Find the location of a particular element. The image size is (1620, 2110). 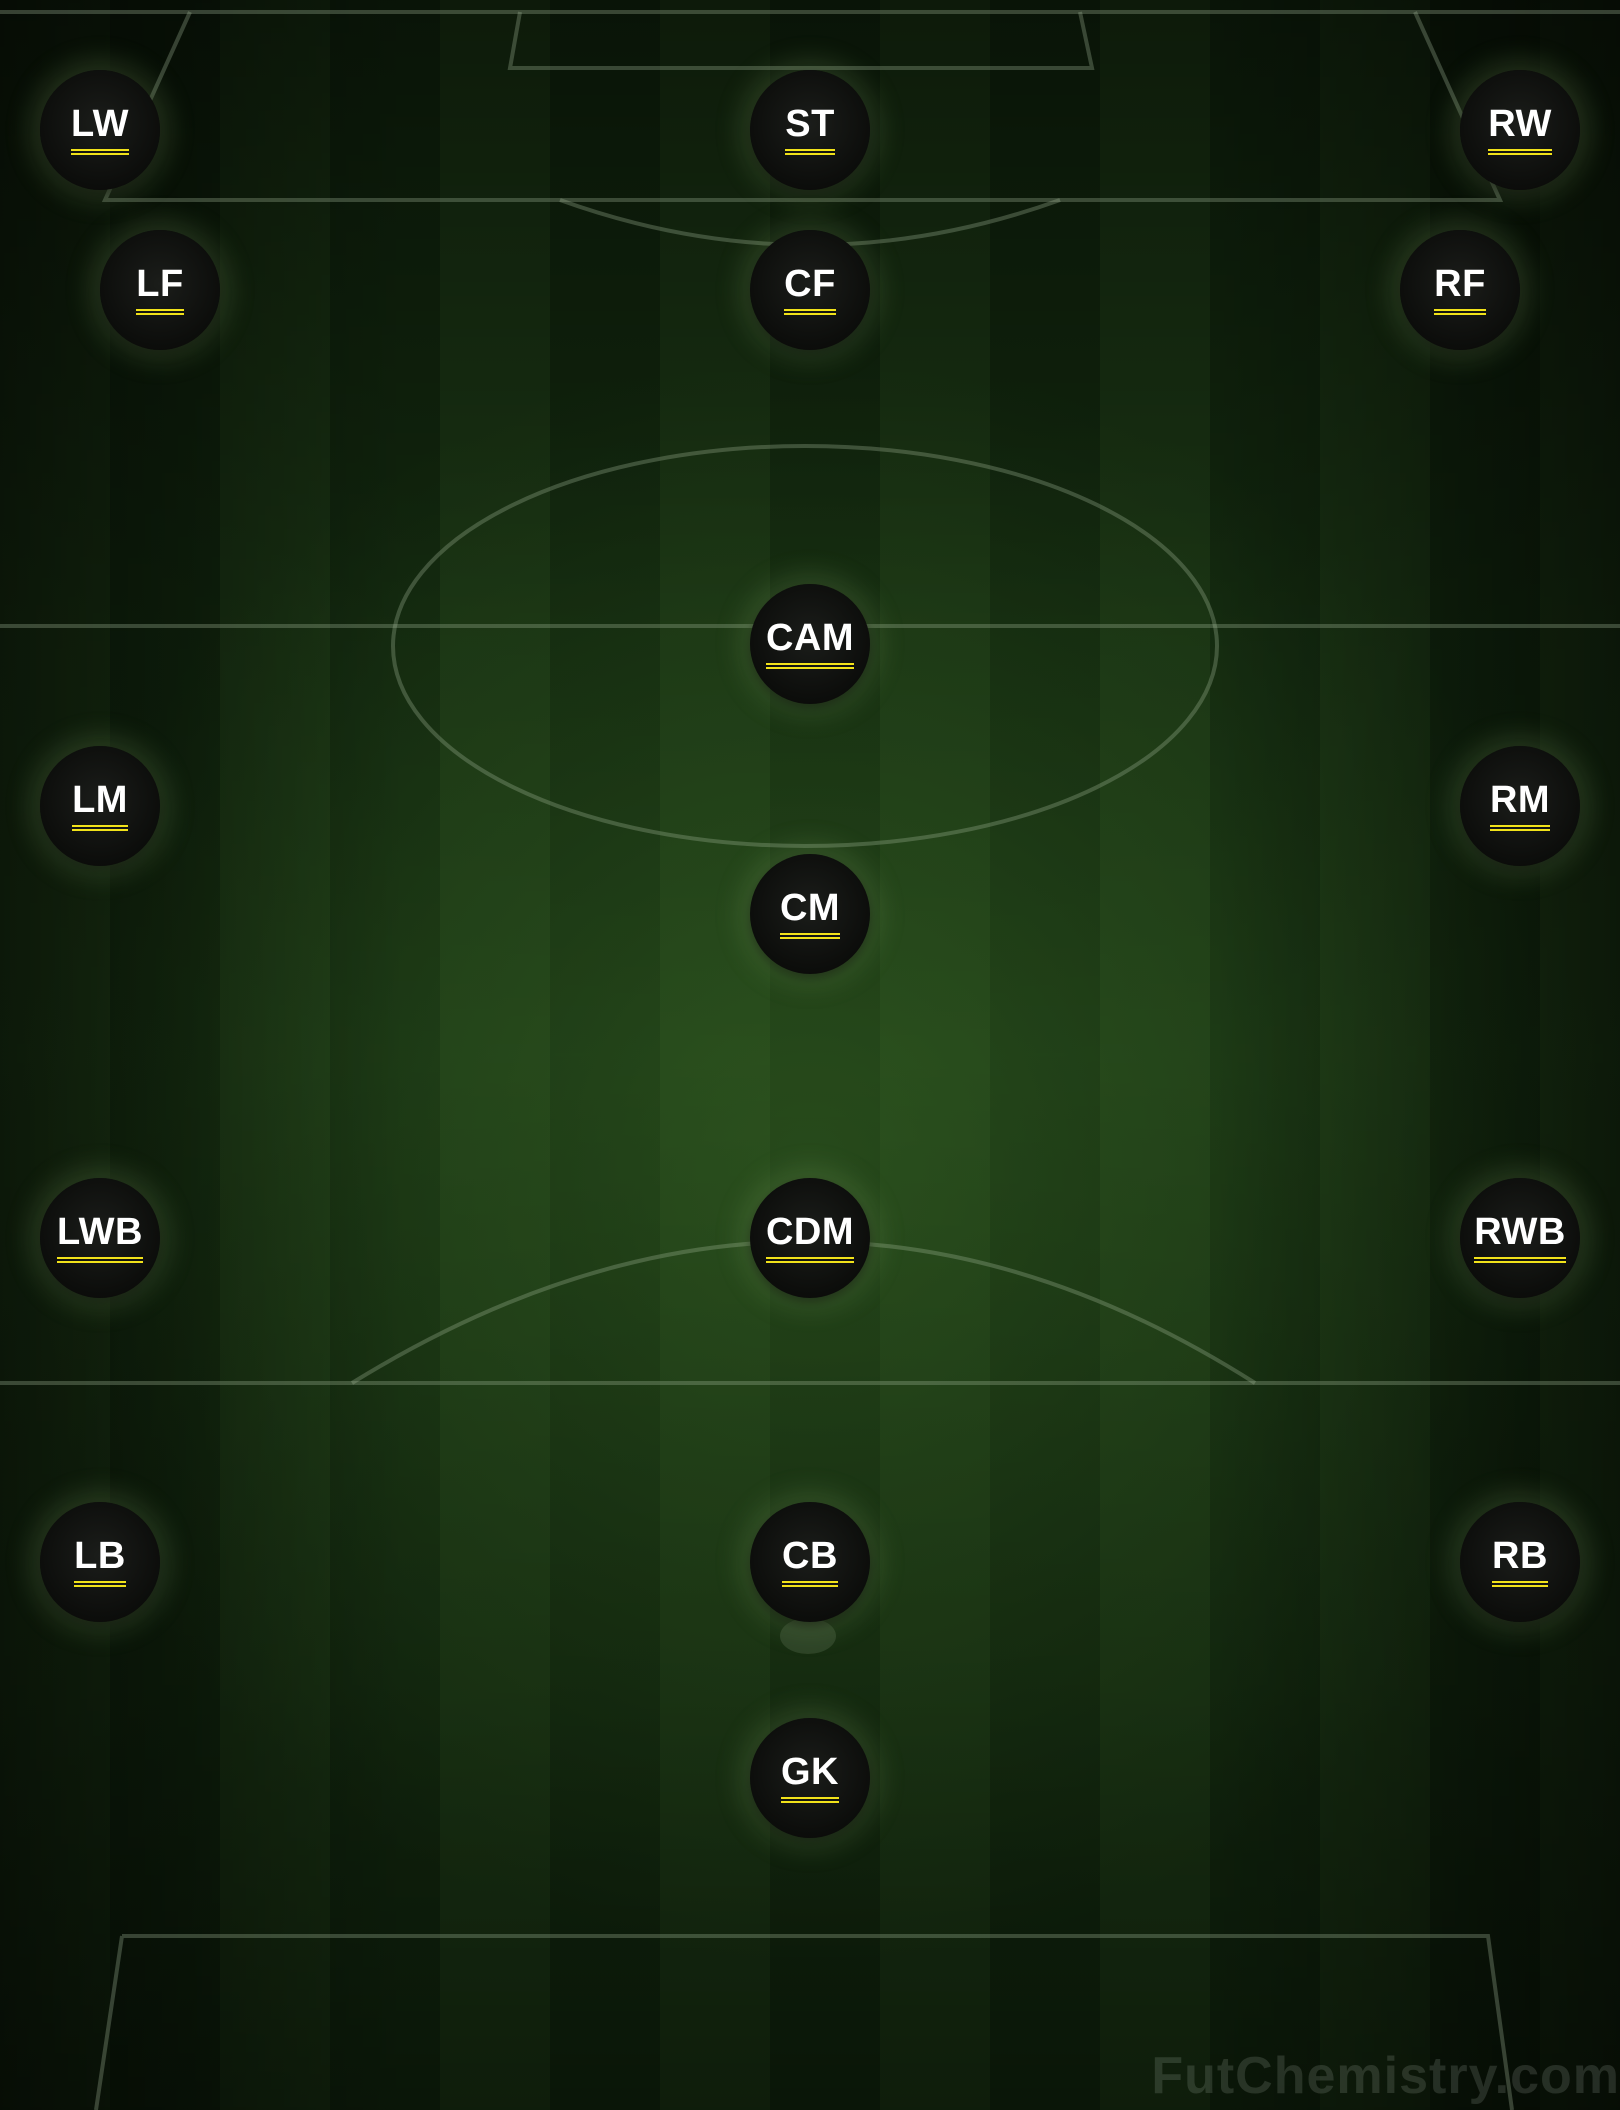

position-rwb: RWB is located at coordinates (1520, 1238).